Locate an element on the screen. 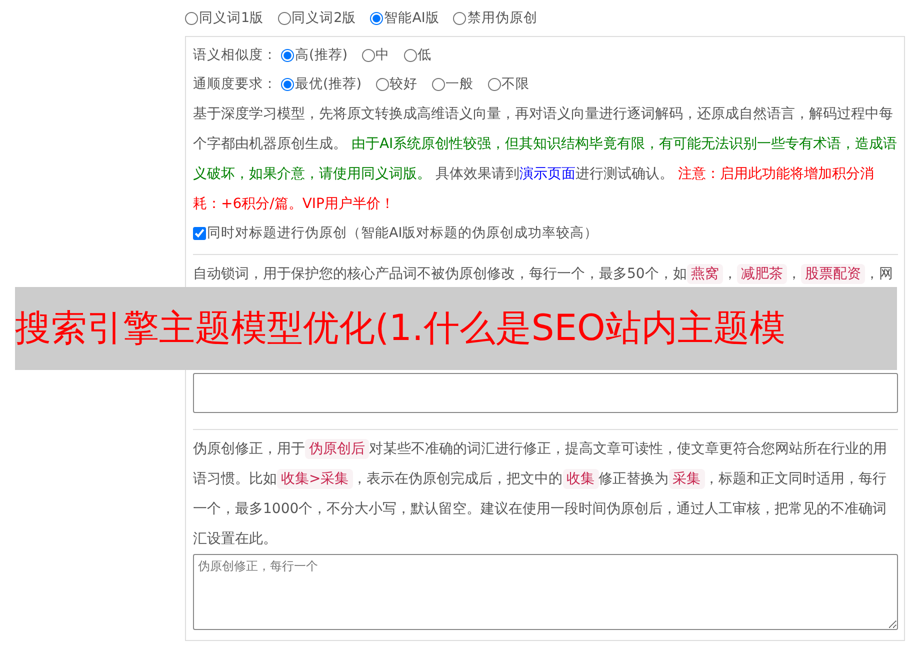 The image size is (911, 658). corrections-description: 伪原创修正，用于 伪原创后 对某些不准确的词汇进行修正，提高文章可读性，使文章更符合您网站所在行业的用语习惯。比如 收集>采集 ，表示在伪原创完成后，把文中的 收集 修正替换为 采集 ，标题和正文同时适用，每行一个，最多1000个，不分大小写，默认留空。建议在使用一段时间伪原创后，通过人工审核，把常见的不准确词汇设置在此。 is located at coordinates (540, 493).